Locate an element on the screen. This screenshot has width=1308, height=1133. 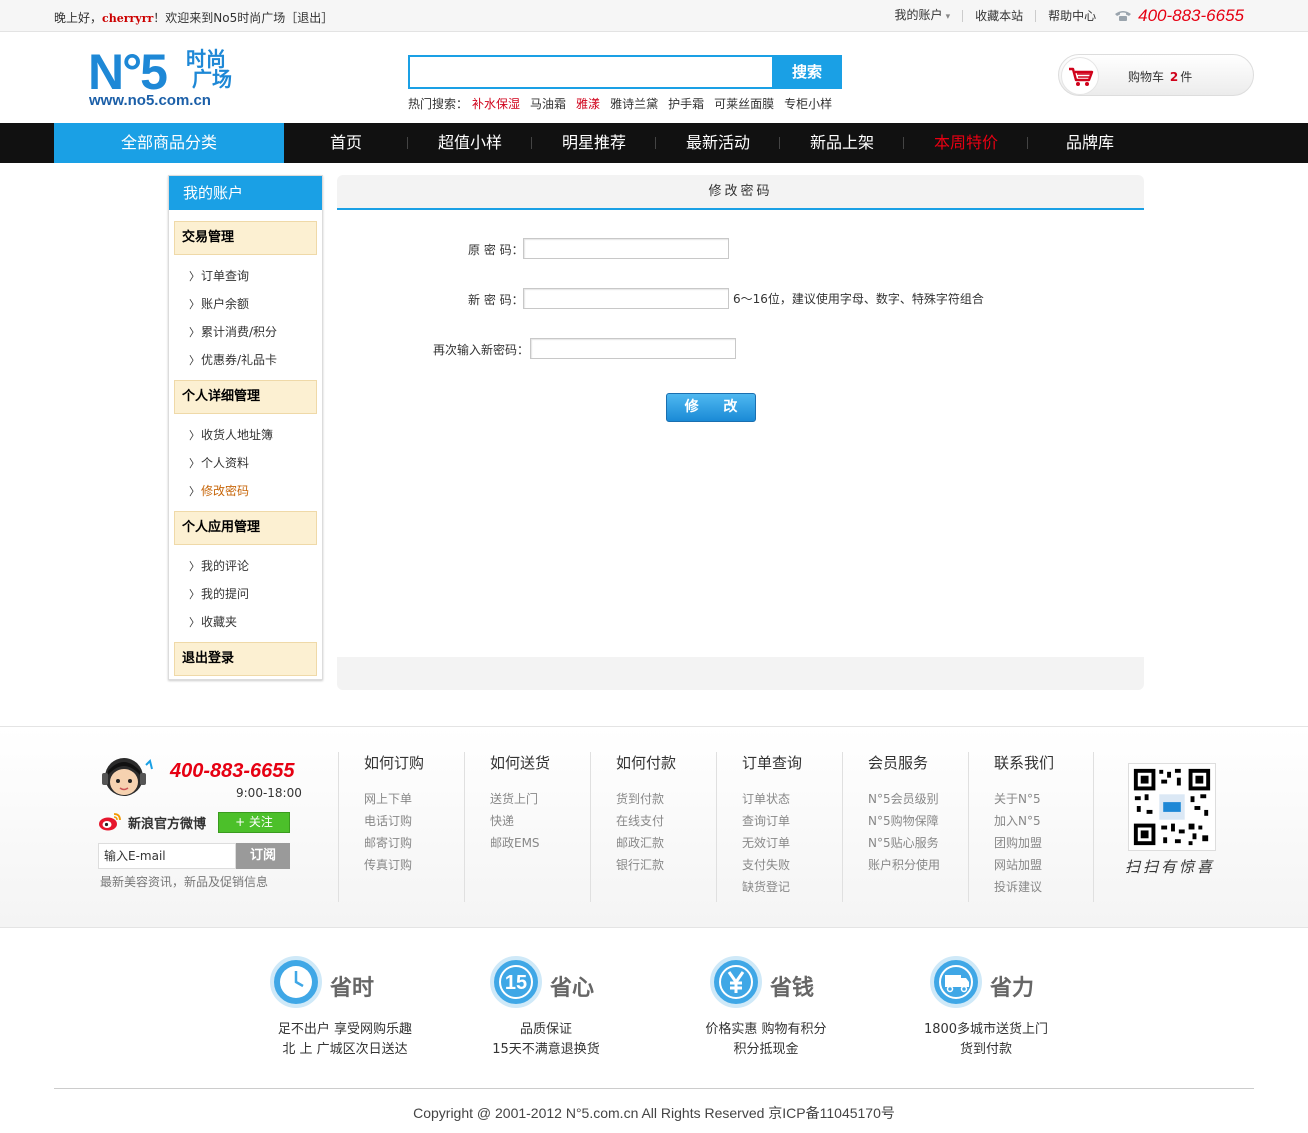
subscribe-button: 订阅 is located at coordinates (263, 856).